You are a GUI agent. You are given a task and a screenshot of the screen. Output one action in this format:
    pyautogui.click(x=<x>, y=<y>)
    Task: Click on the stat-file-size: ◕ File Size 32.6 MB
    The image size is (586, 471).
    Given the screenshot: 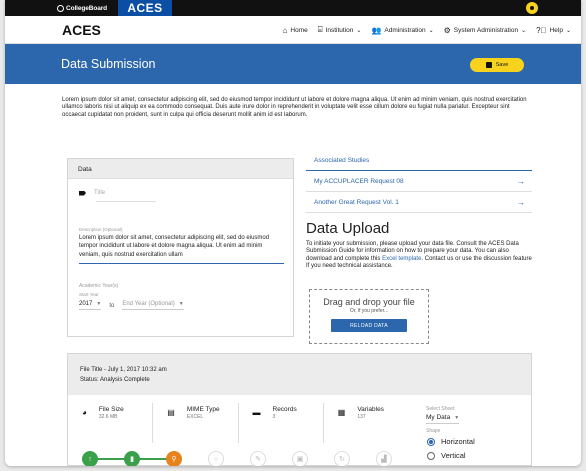 What is the action you would take?
    pyautogui.click(x=111, y=423)
    